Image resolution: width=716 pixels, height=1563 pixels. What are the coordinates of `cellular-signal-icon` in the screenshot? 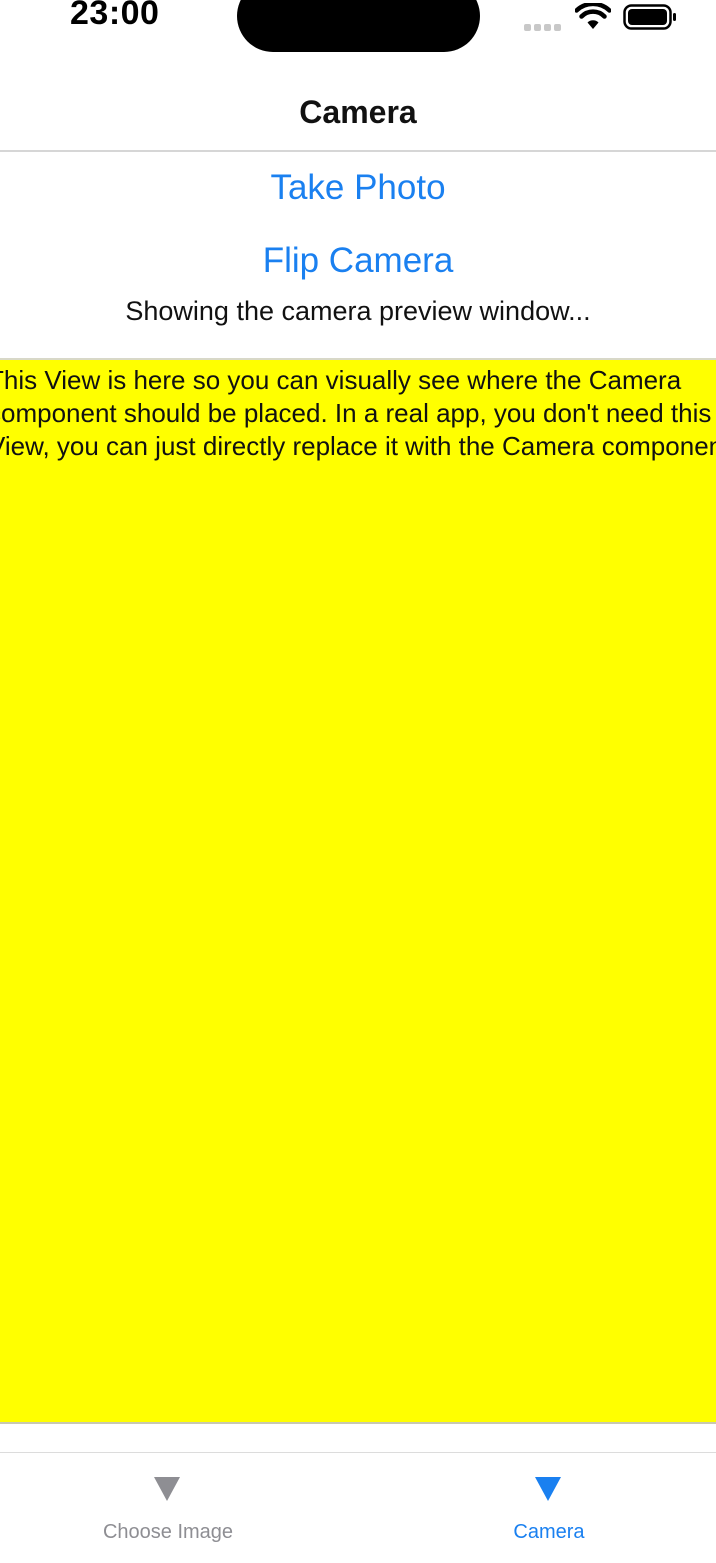 It's located at (544, 26).